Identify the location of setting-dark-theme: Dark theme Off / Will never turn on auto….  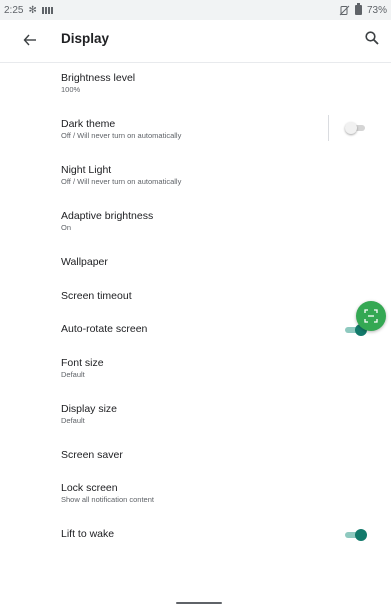
(195, 131).